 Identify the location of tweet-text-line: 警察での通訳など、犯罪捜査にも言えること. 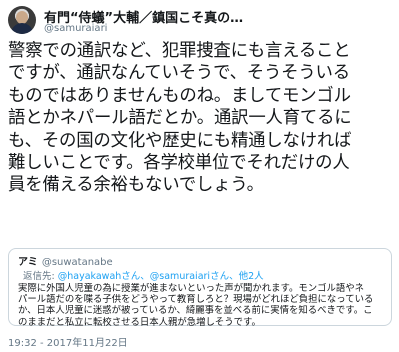
(179, 51).